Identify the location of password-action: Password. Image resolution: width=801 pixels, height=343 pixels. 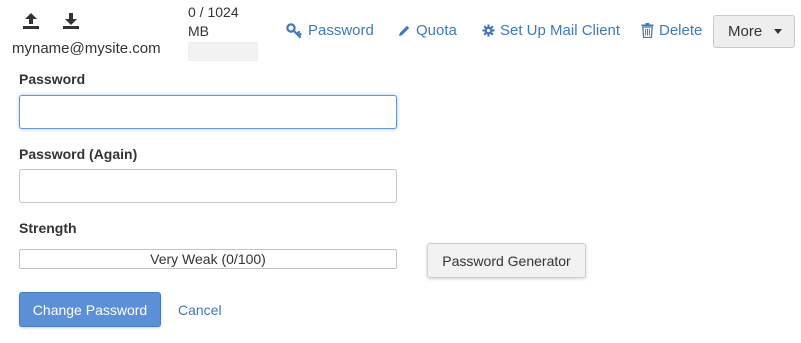
(330, 30).